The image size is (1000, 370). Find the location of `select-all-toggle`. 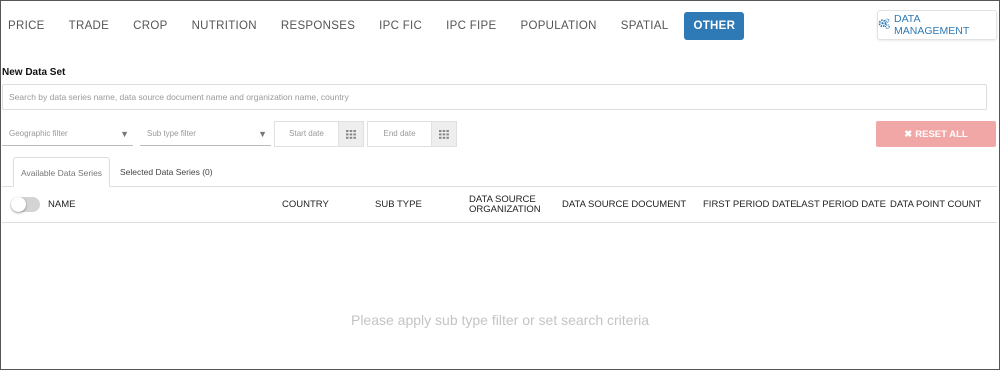

select-all-toggle is located at coordinates (25, 204).